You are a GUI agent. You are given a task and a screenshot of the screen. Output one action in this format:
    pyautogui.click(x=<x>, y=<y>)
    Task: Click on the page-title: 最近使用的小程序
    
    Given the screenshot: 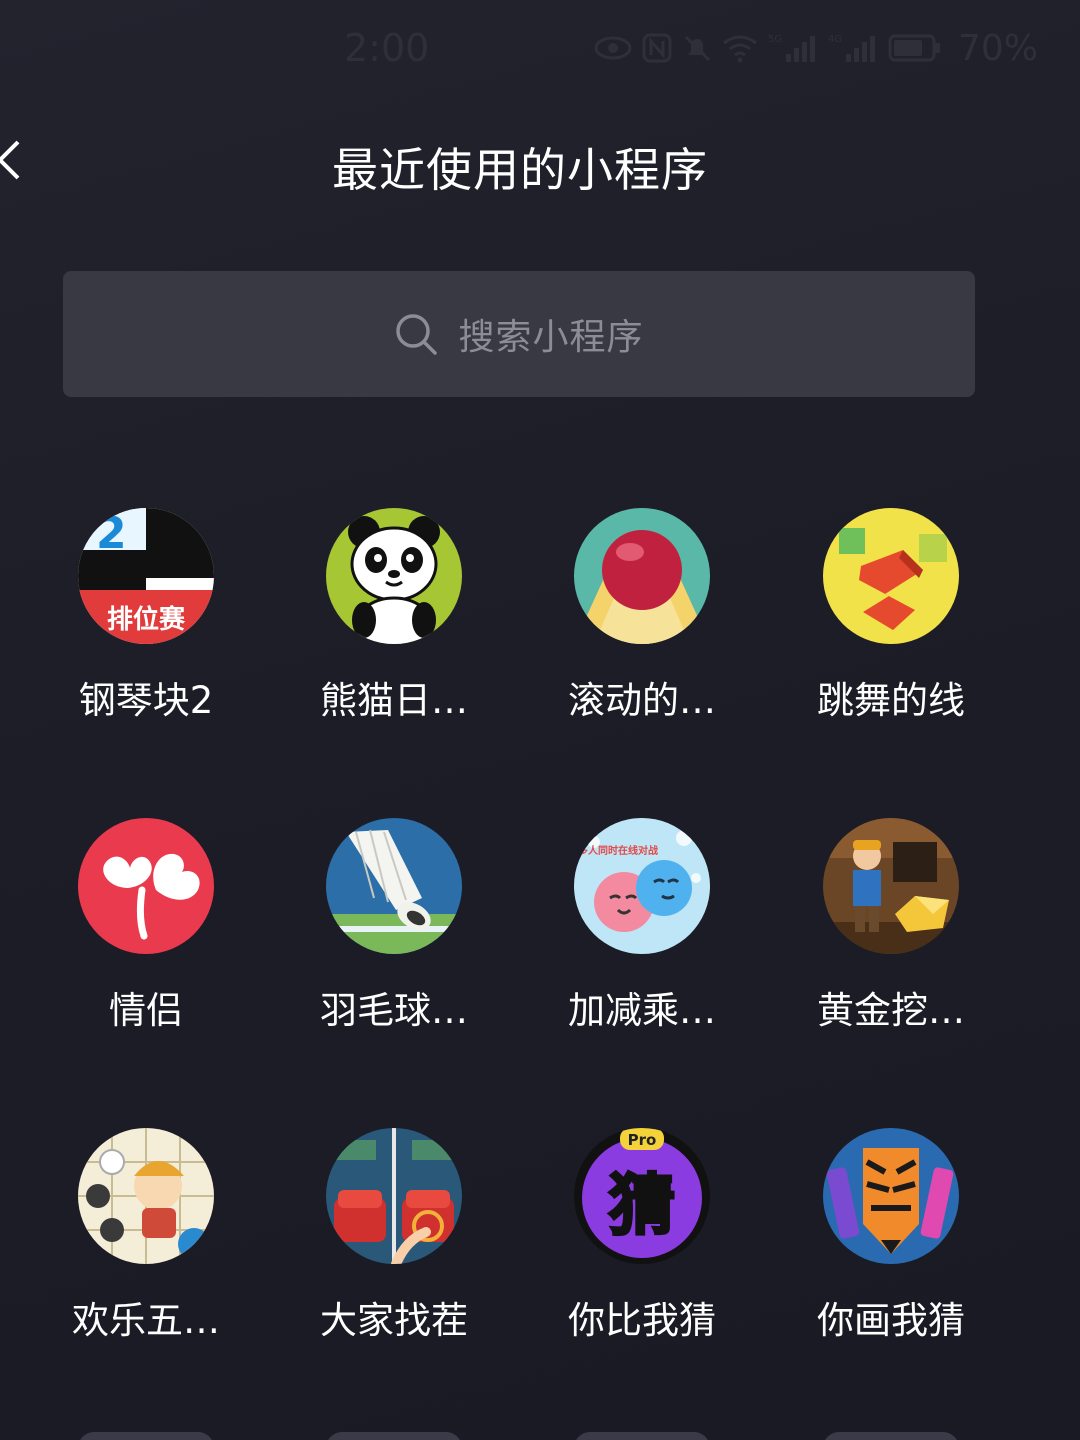 What is the action you would take?
    pyautogui.click(x=520, y=170)
    